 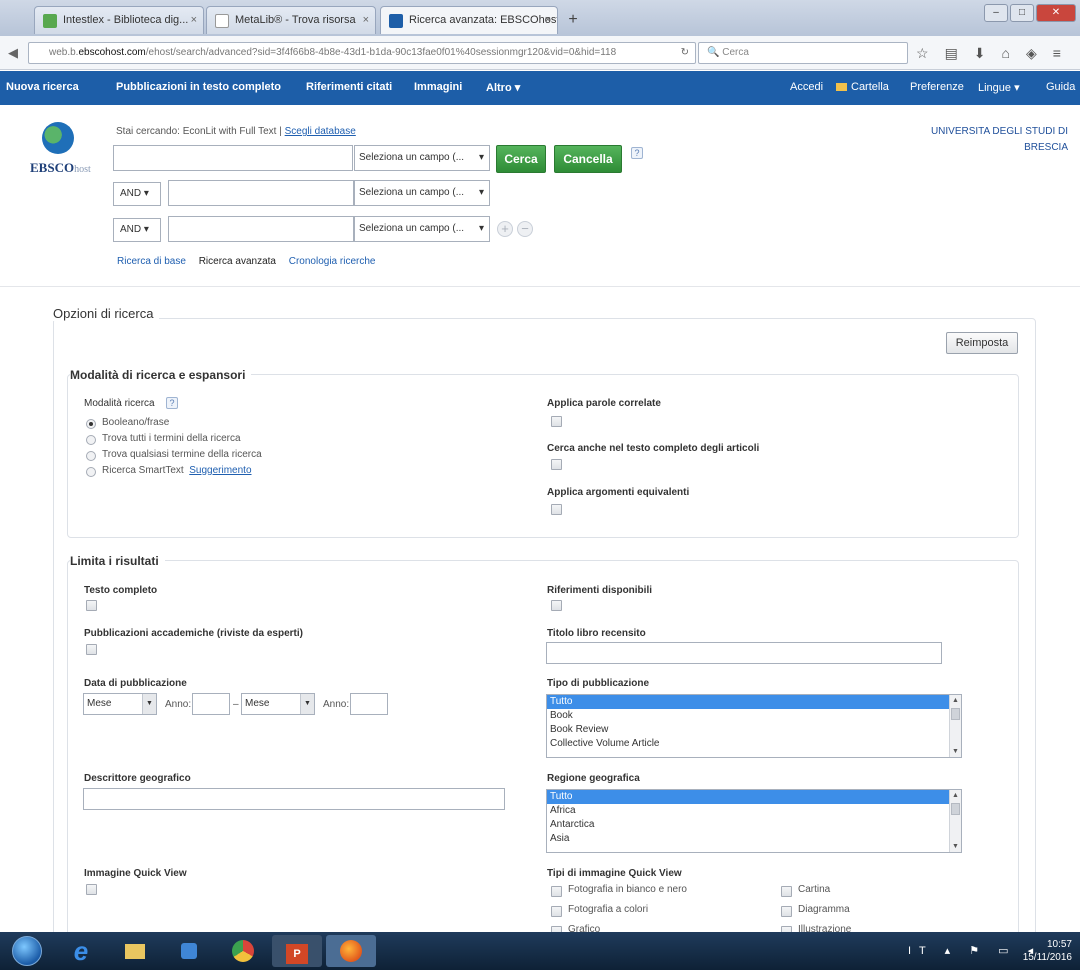 What do you see at coordinates (556, 891) in the screenshot?
I see `qv-bw-photo-checkbox` at bounding box center [556, 891].